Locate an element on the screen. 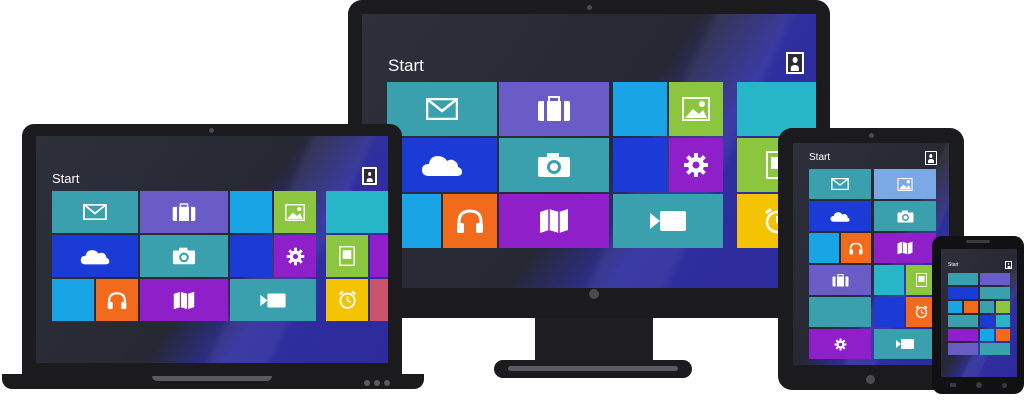 The image size is (1024, 413). map-icon is located at coordinates (554, 221).